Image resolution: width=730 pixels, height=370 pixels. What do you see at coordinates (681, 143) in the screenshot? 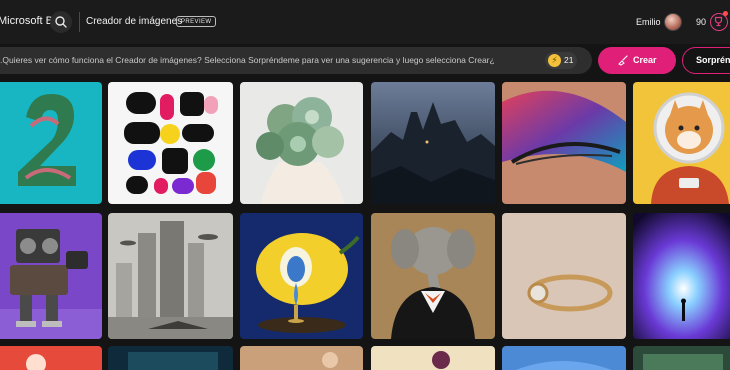
I see `gallery-image-astronaut-dog` at bounding box center [681, 143].